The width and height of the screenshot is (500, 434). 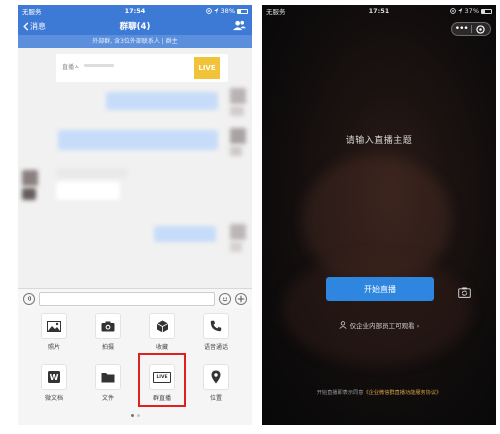 I want to click on group-members-button, so click(x=239, y=26).